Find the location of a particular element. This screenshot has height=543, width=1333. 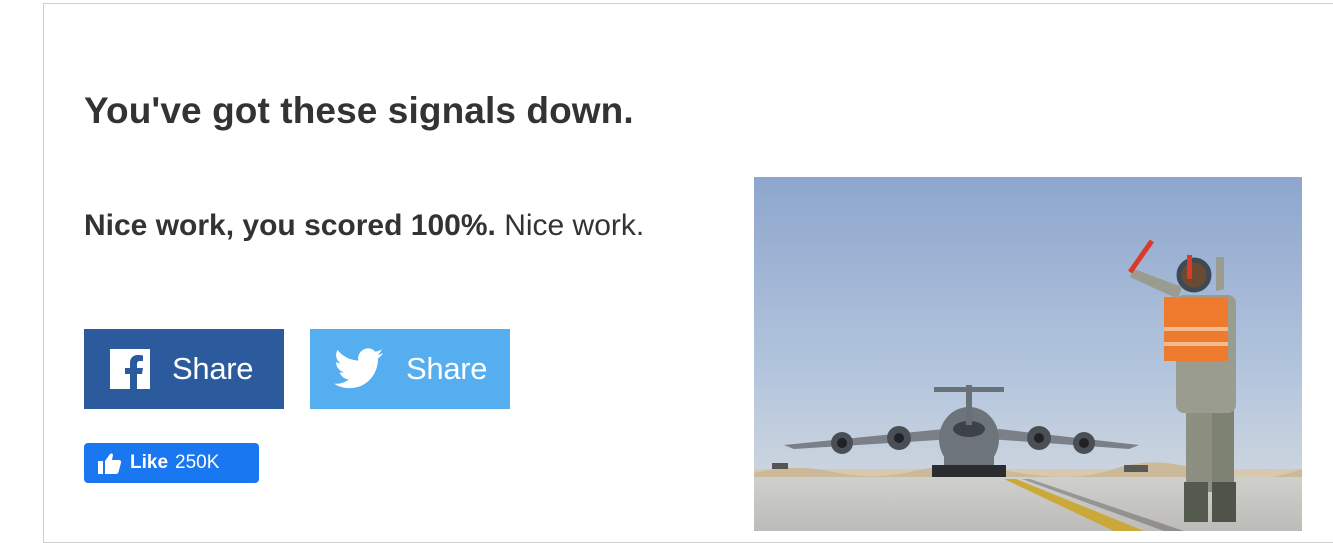

result-comment: Nice work. is located at coordinates (574, 225).